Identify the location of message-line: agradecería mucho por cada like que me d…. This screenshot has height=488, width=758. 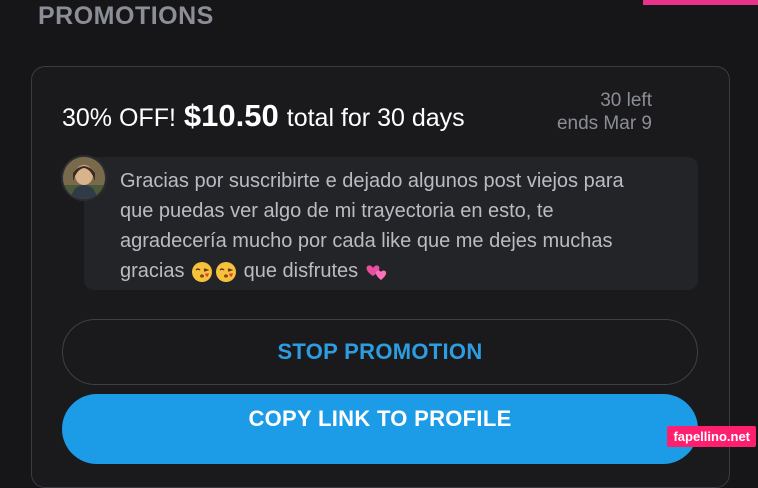
(366, 241).